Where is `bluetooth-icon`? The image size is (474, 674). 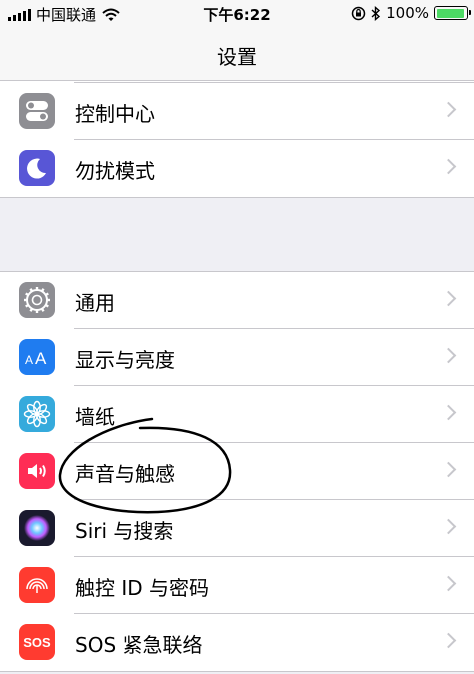 bluetooth-icon is located at coordinates (376, 13).